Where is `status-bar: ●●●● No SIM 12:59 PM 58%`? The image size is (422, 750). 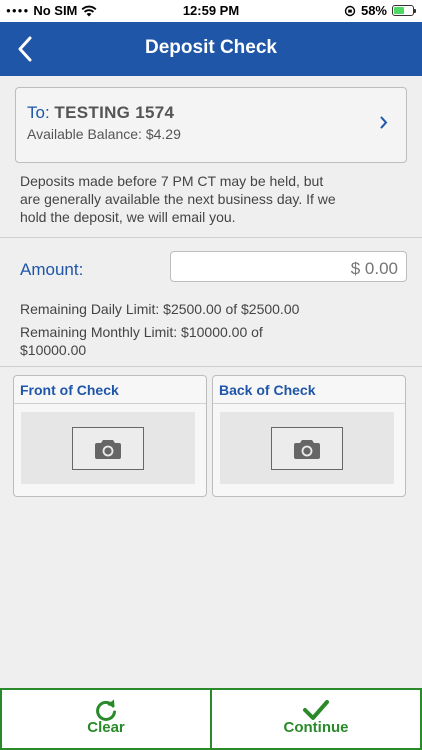 status-bar: ●●●● No SIM 12:59 PM 58% is located at coordinates (211, 11).